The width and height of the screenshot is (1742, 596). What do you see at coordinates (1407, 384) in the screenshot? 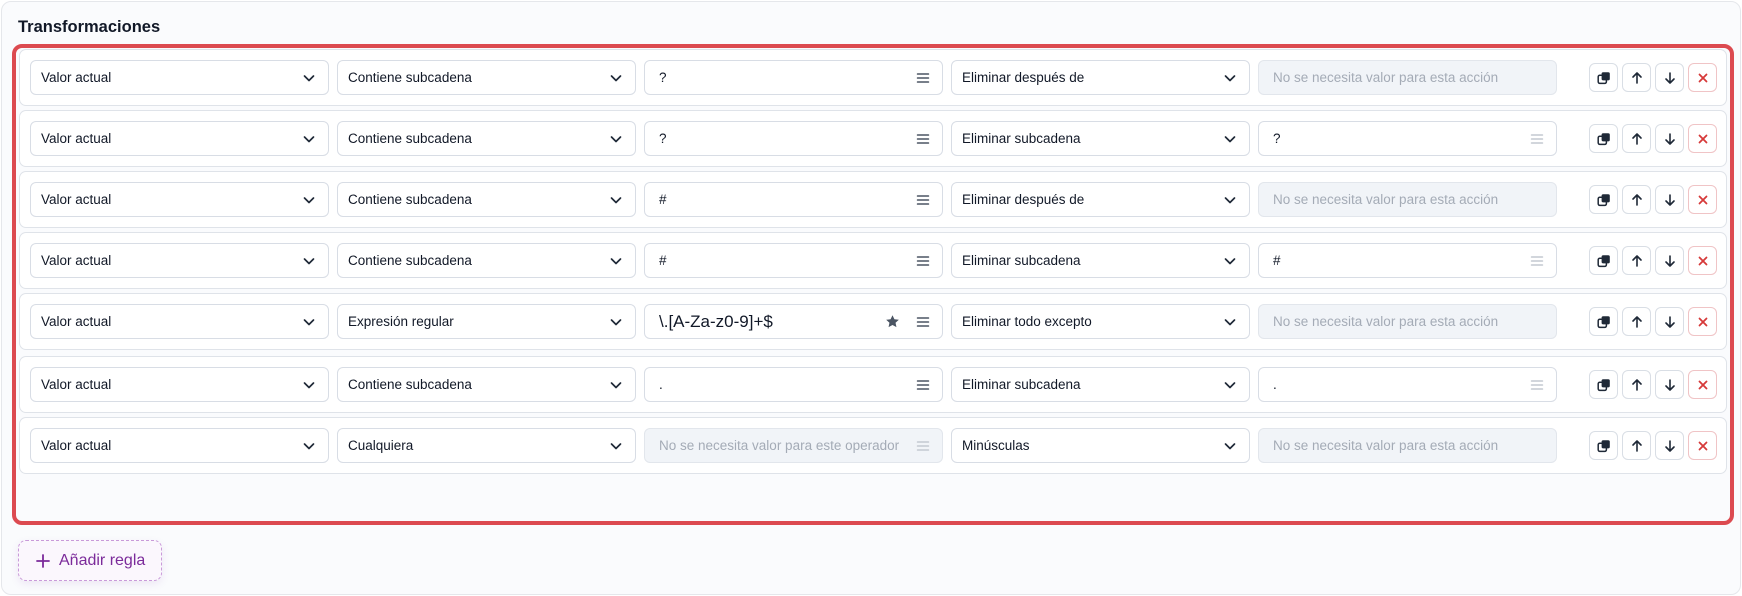
I see `rule-argument-input: .` at bounding box center [1407, 384].